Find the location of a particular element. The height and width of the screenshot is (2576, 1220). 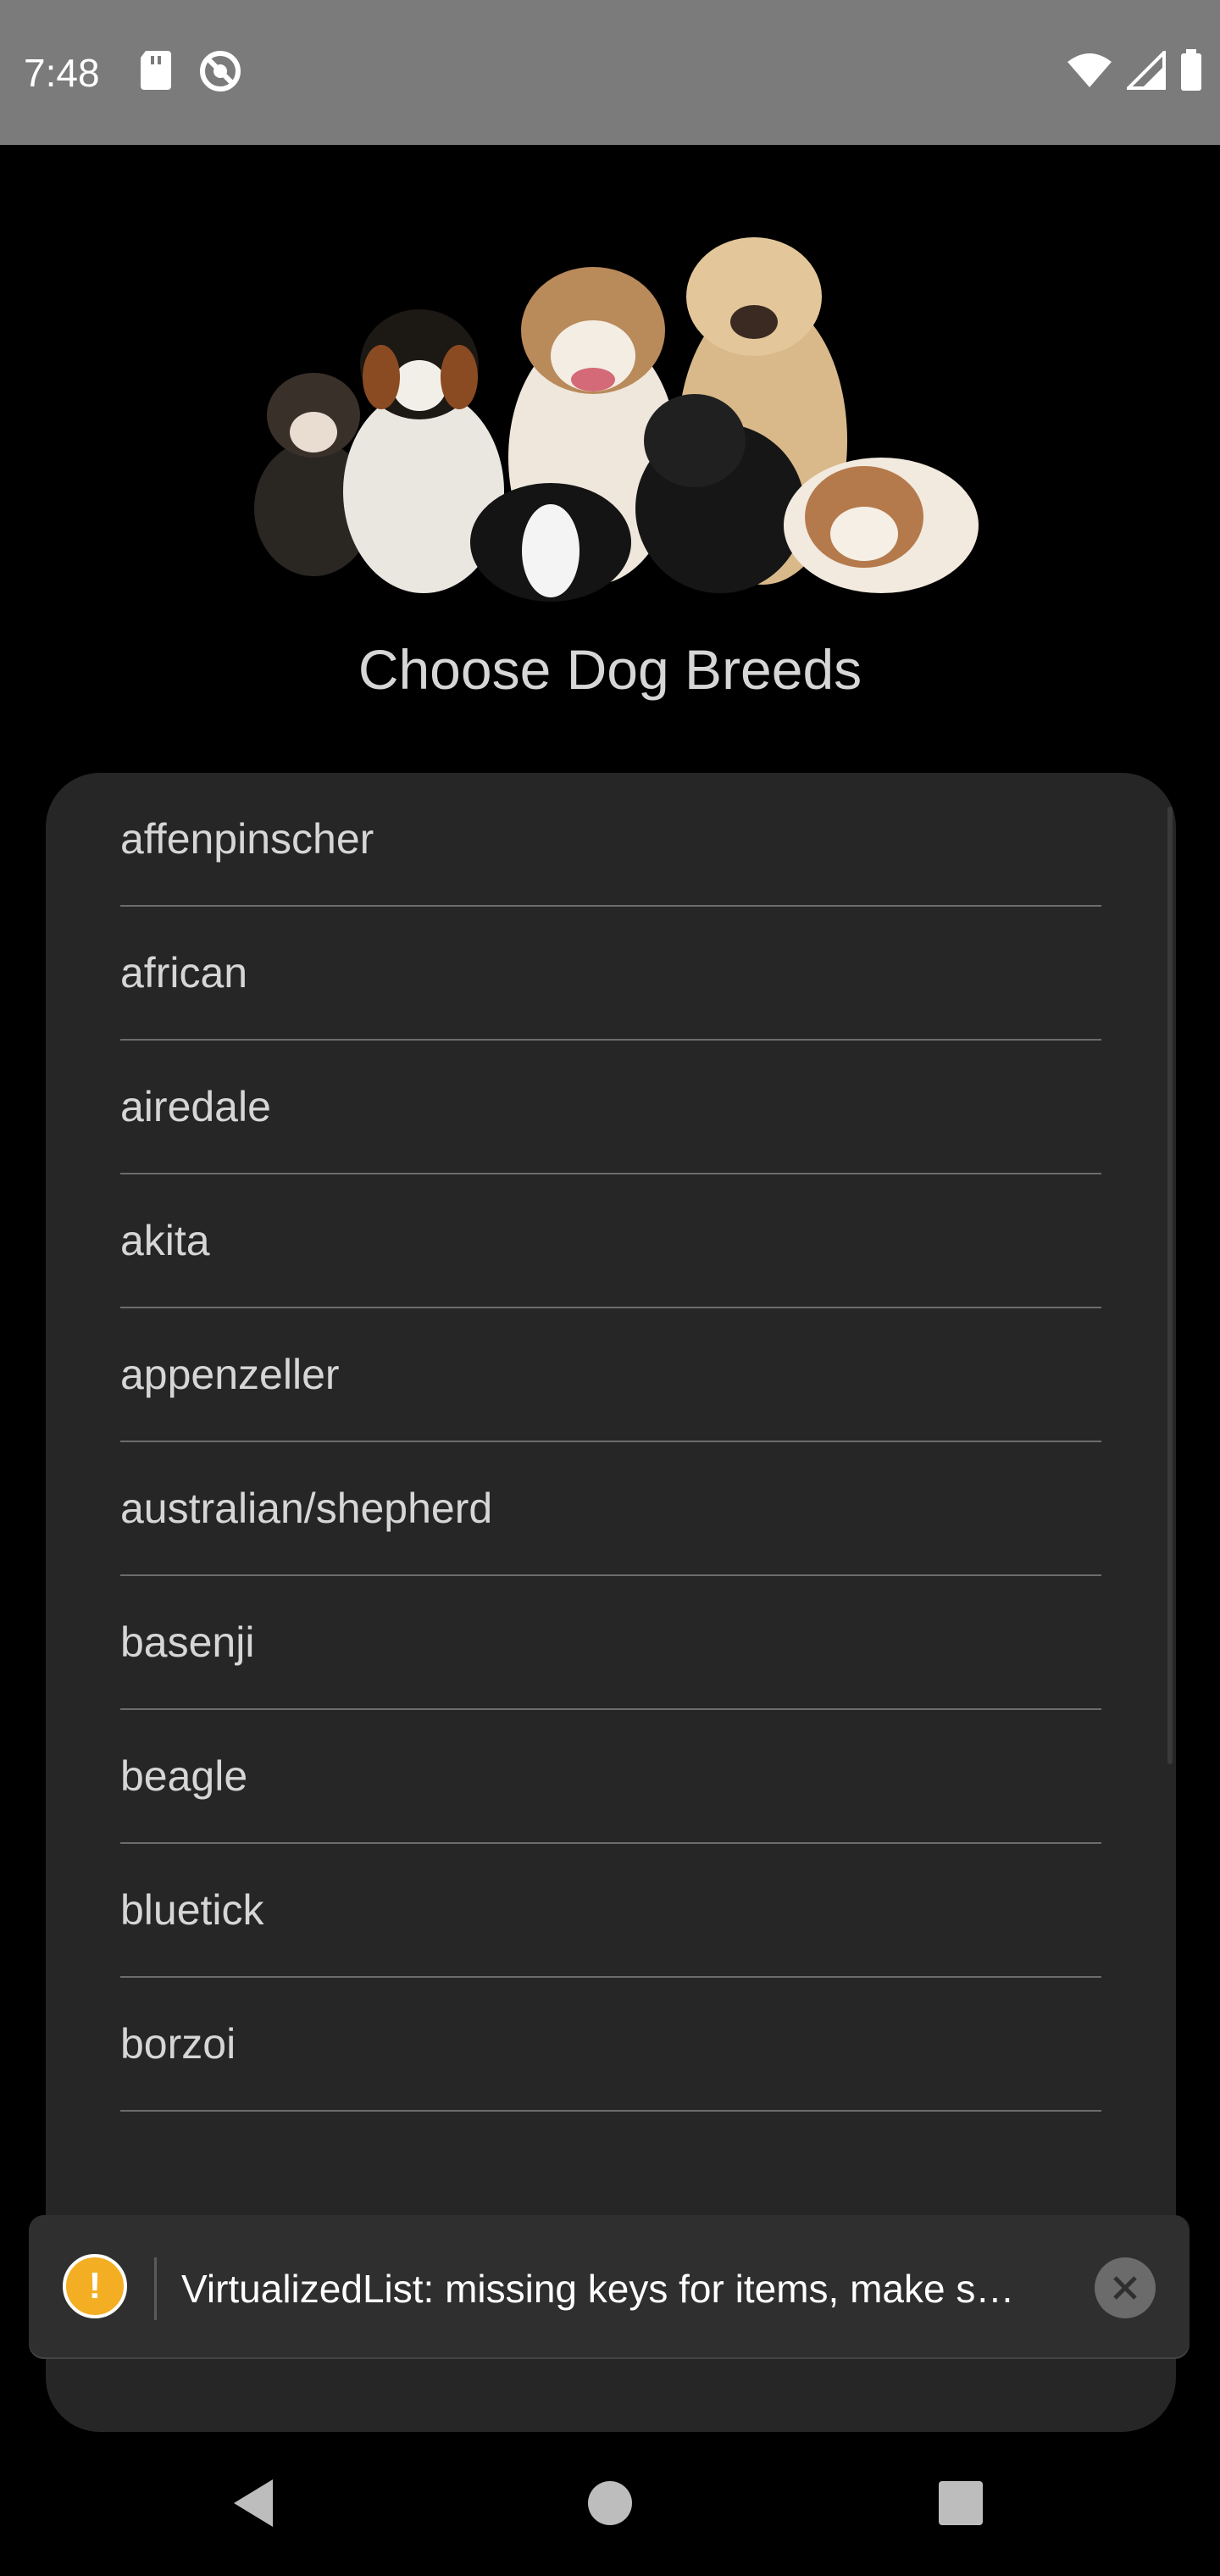

dogs-hero-image is located at coordinates (610, 415).